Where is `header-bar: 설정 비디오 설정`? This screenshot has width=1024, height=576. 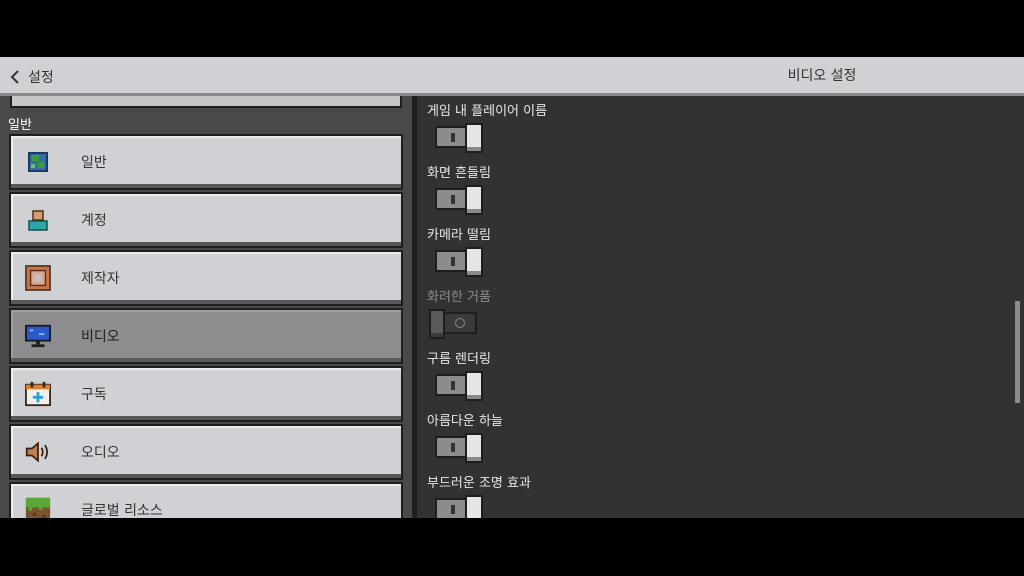 header-bar: 설정 비디오 설정 is located at coordinates (512, 76).